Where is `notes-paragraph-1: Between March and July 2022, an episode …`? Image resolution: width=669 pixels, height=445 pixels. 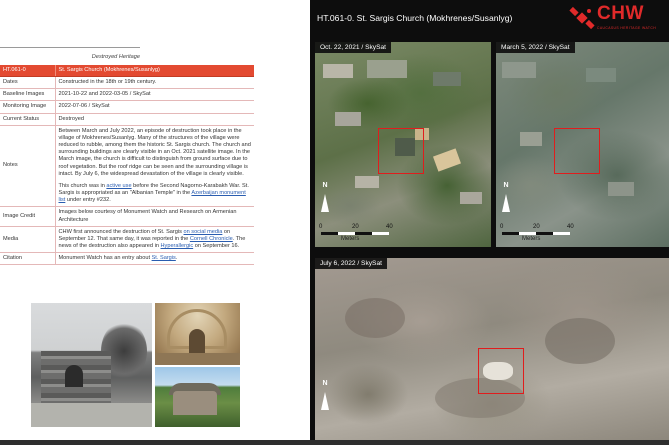 notes-paragraph-1: Between March and July 2022, an episode … is located at coordinates (154, 152).